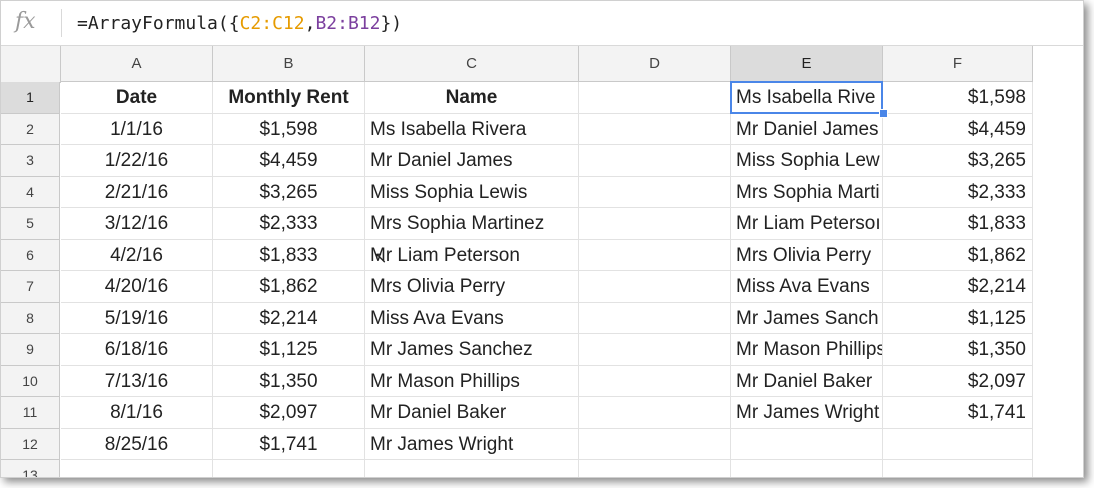 The image size is (1094, 488). I want to click on cell-b9: $1,125, so click(289, 350).